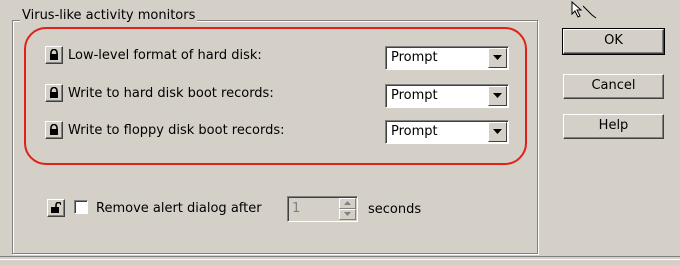  I want to click on spin-down-icon, so click(347, 214).